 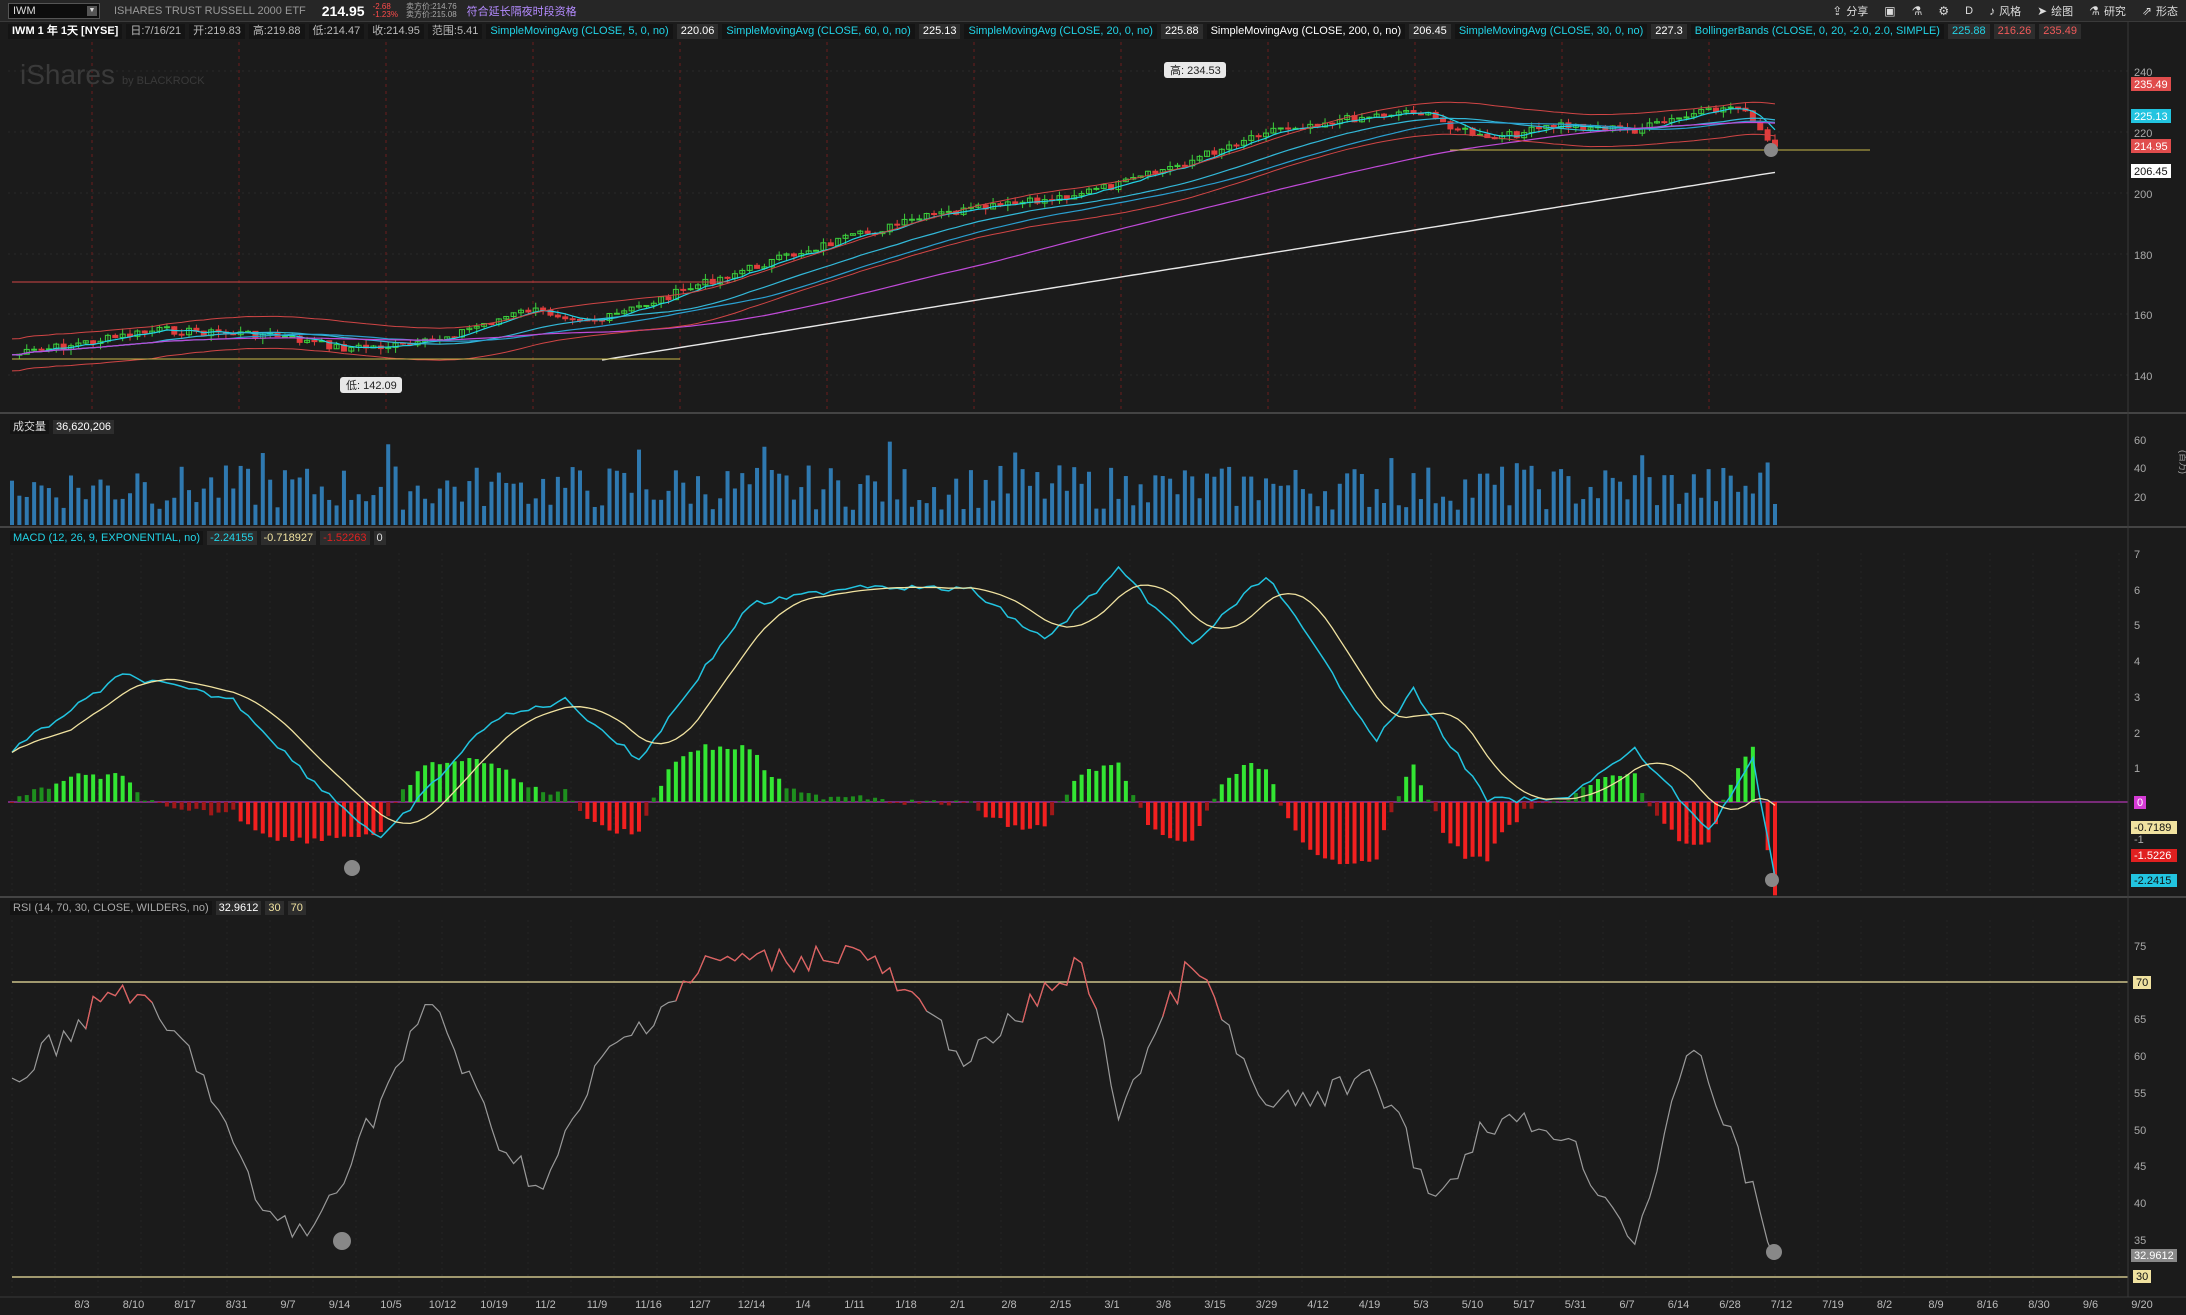 What do you see at coordinates (2140, 469) in the screenshot?
I see `volume-tick: 40` at bounding box center [2140, 469].